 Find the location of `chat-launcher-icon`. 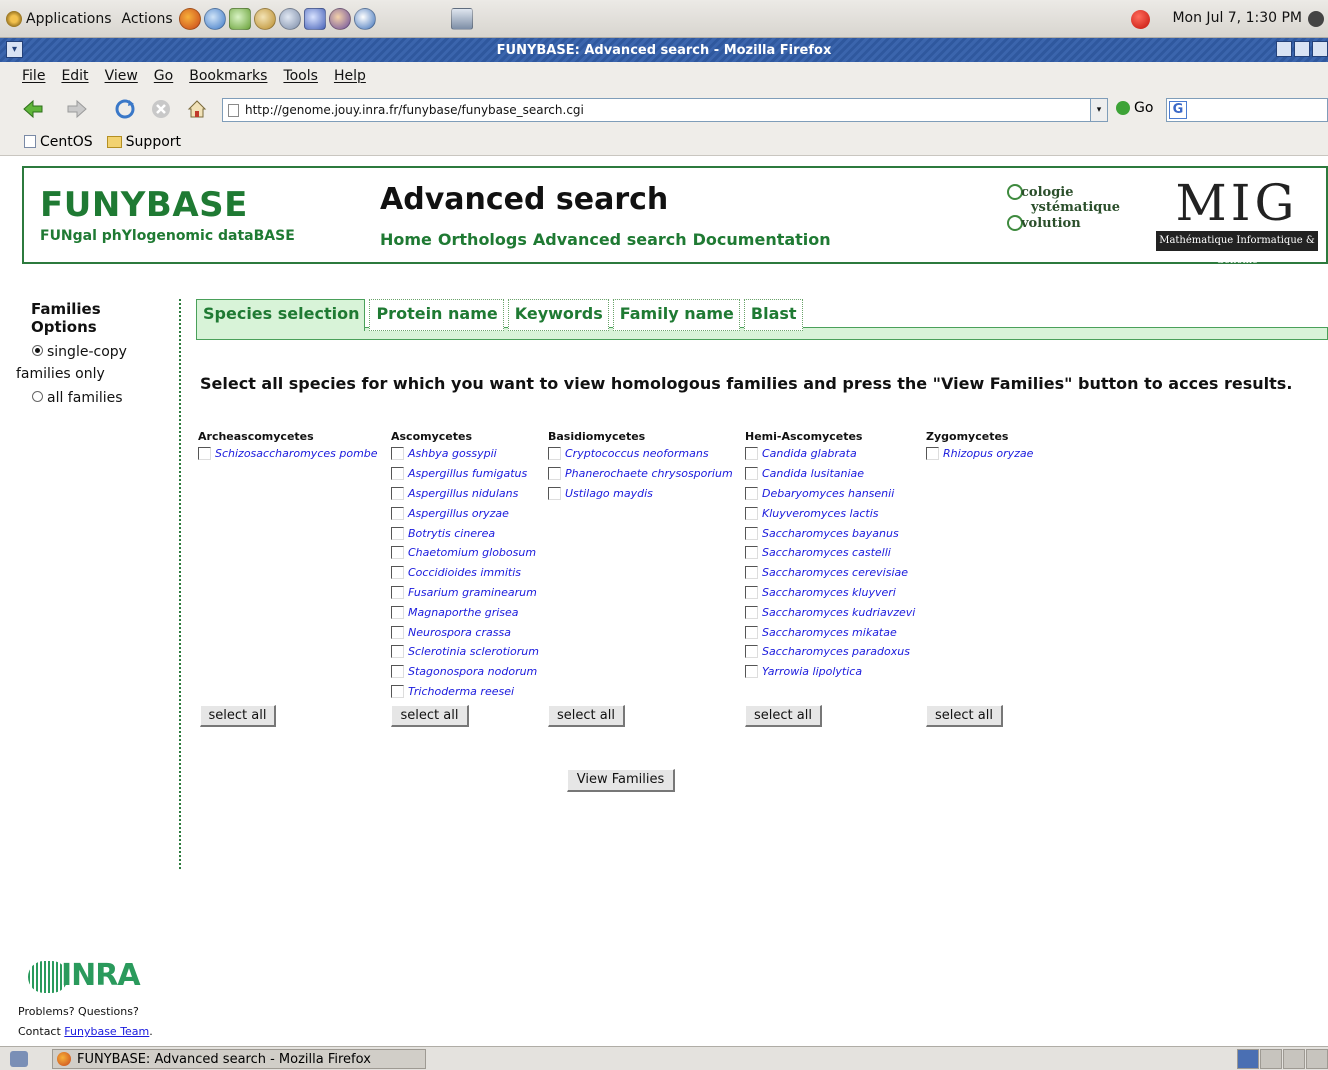

chat-launcher-icon is located at coordinates (339, 18).